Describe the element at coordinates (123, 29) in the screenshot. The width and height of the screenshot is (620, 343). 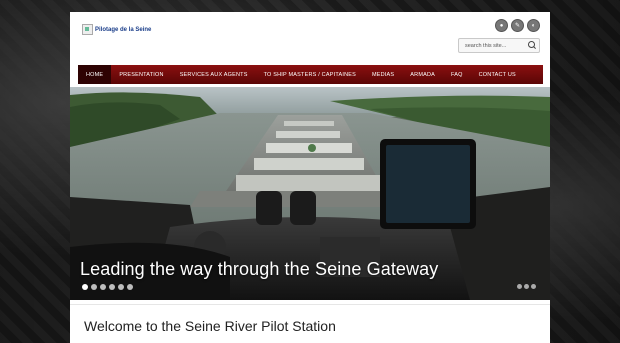
I see `logo-alt-text: Pilotage de la Seine` at that location.